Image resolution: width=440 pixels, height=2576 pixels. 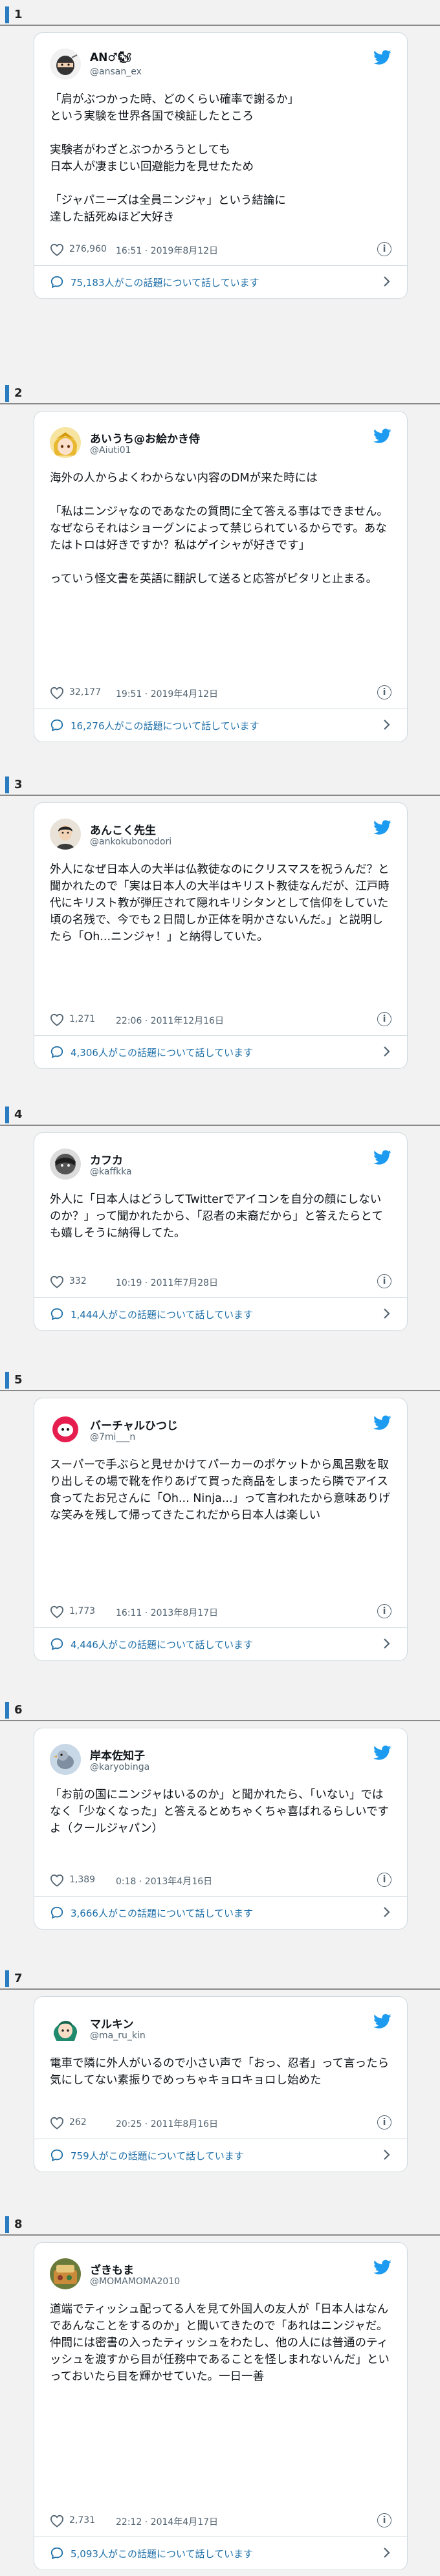 What do you see at coordinates (165, 282) in the screenshot?
I see `conversation-count: 75,183人がこの話題について話しています` at bounding box center [165, 282].